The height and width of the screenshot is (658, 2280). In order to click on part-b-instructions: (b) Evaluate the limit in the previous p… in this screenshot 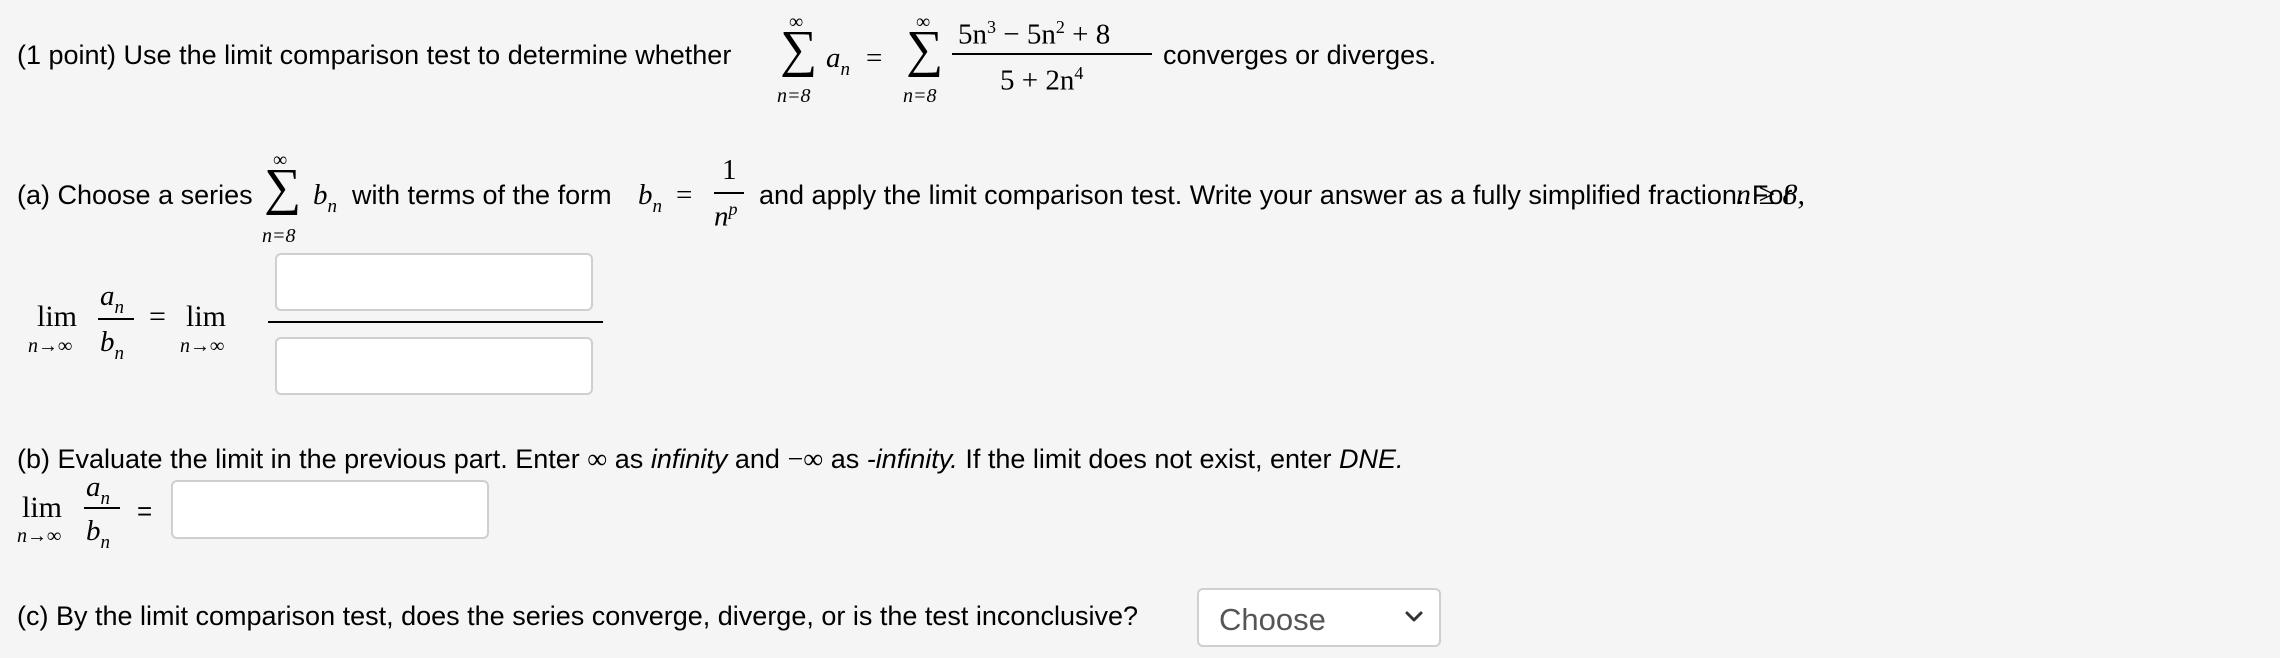, I will do `click(710, 460)`.